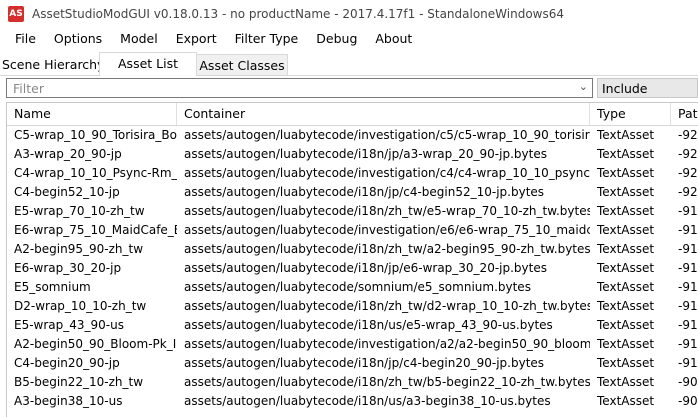 This screenshot has width=698, height=417. Describe the element at coordinates (299, 88) in the screenshot. I see `filter-input: Filter ⌄` at that location.